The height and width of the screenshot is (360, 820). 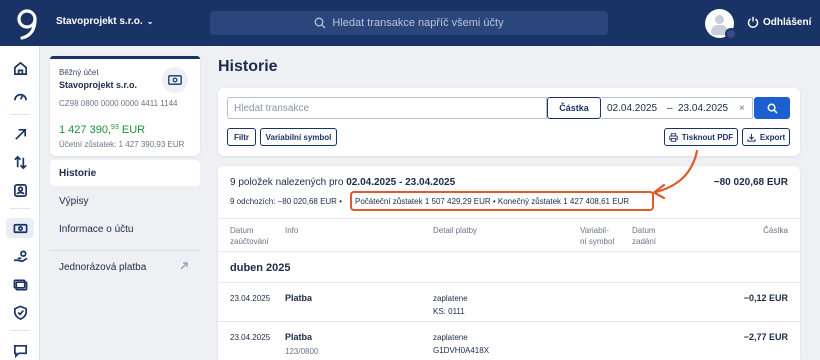 I want to click on transfer-arrows-icon, so click(x=20, y=162).